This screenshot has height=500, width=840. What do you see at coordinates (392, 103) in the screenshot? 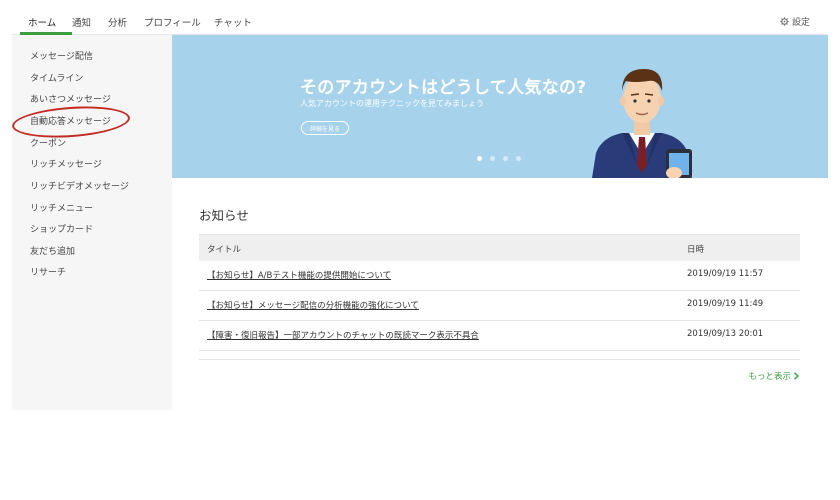
I see `banner-subtext: 人気アカウントの運用テクニックを見てみましょう` at bounding box center [392, 103].